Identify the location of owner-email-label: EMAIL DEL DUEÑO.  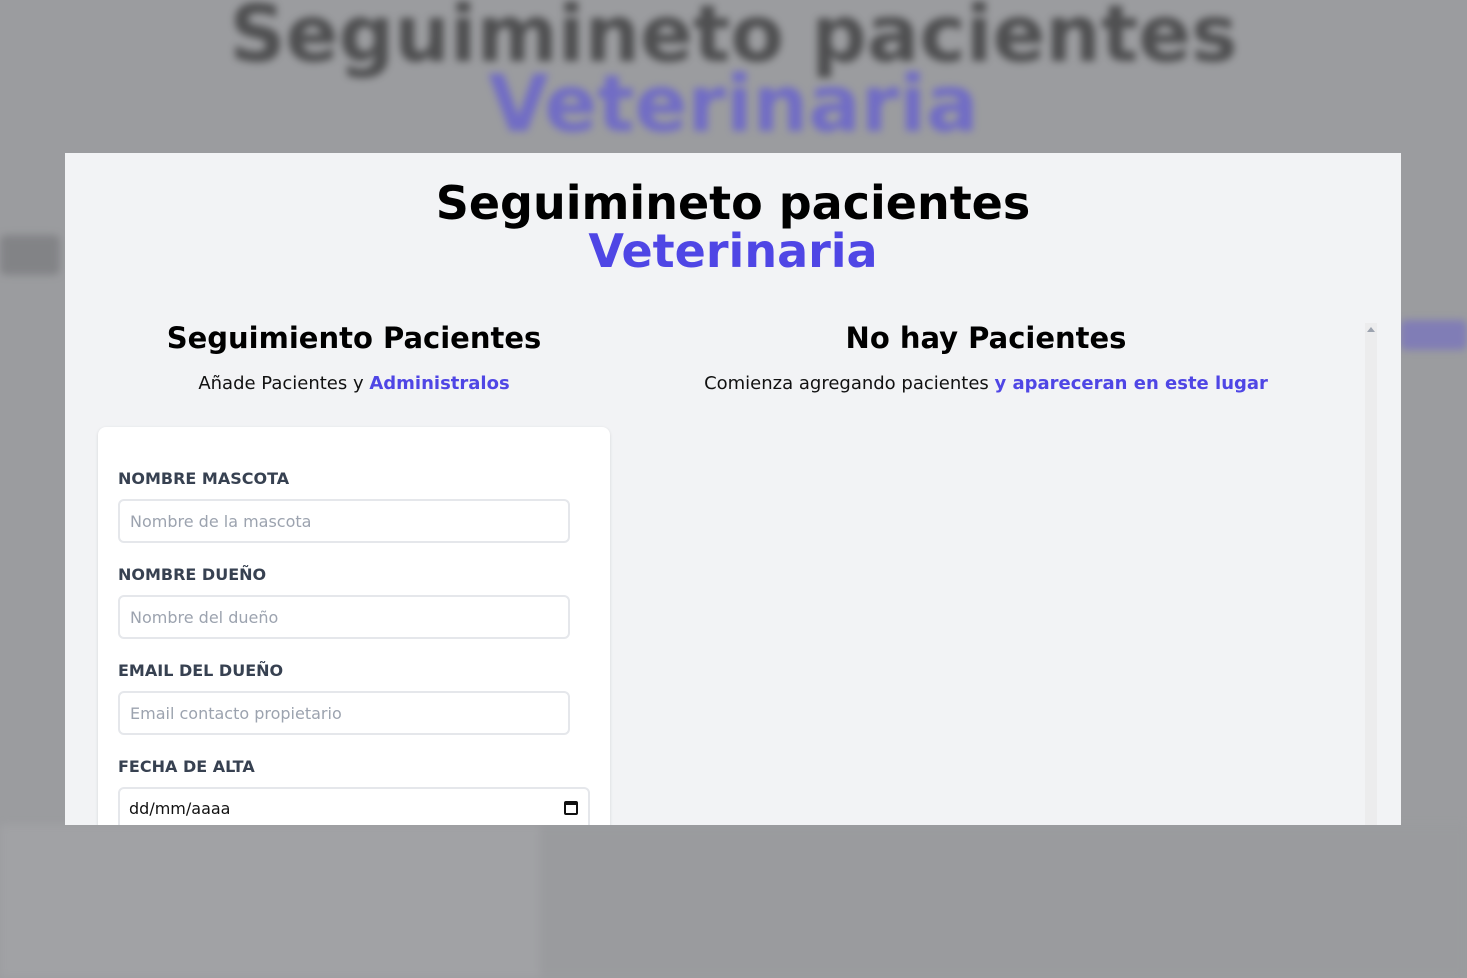
(201, 670).